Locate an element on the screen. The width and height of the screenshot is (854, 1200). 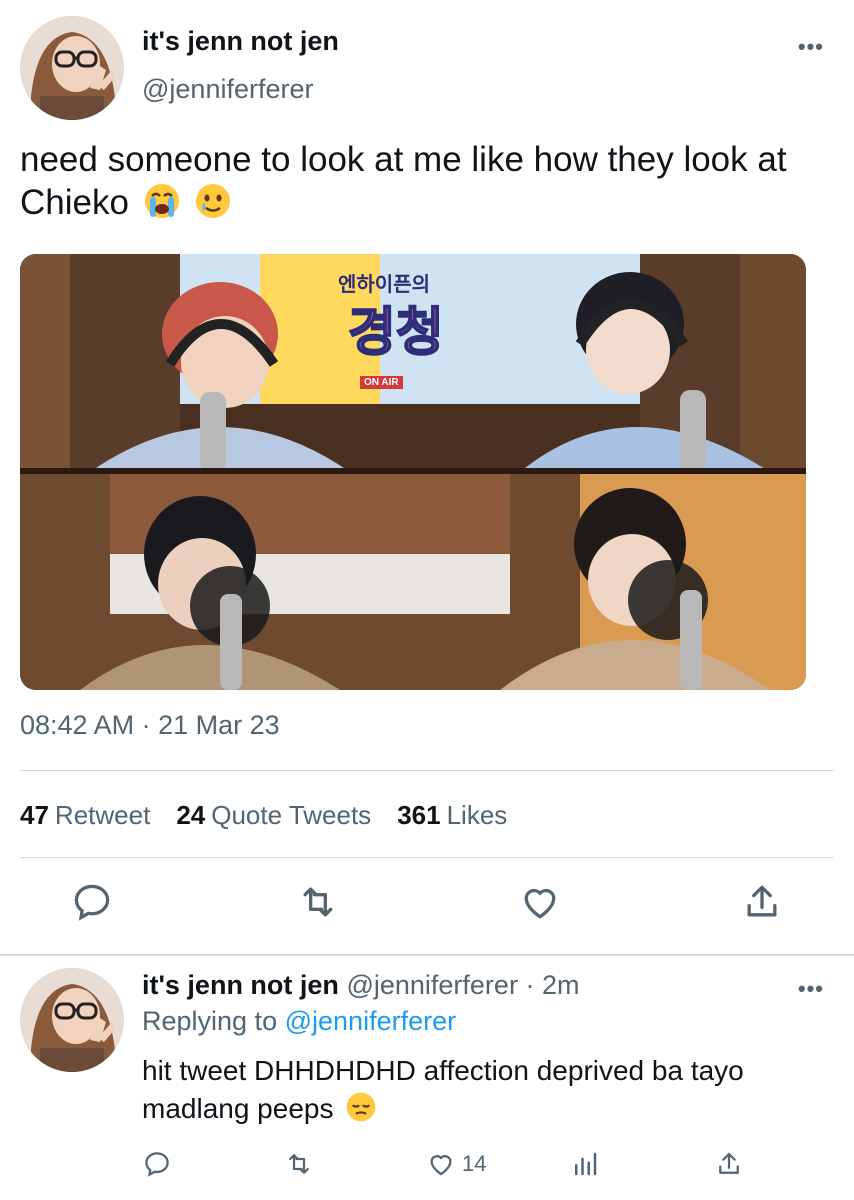
reply-like-button: 14 is located at coordinates (456, 1164).